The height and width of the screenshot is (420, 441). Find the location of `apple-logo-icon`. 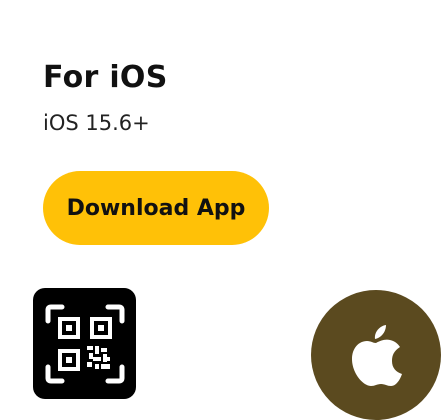

apple-logo-icon is located at coordinates (377, 355).